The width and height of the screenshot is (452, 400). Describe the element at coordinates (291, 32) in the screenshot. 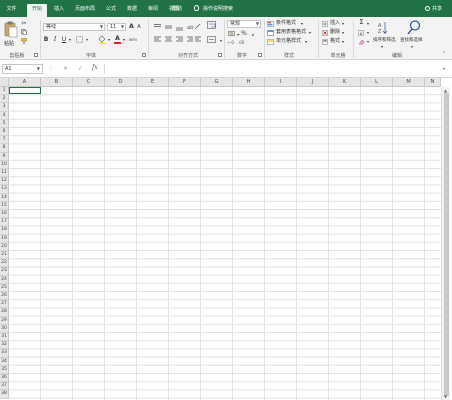

I see `format-as-table-button: 套用表格格式` at that location.